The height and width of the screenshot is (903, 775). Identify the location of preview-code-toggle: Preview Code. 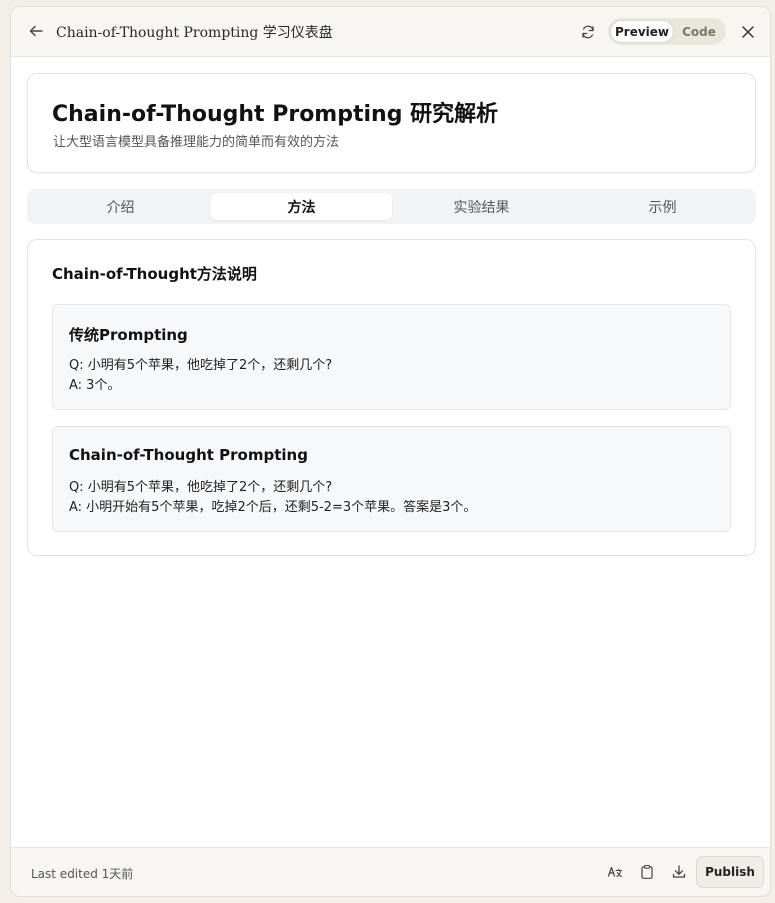
(667, 31).